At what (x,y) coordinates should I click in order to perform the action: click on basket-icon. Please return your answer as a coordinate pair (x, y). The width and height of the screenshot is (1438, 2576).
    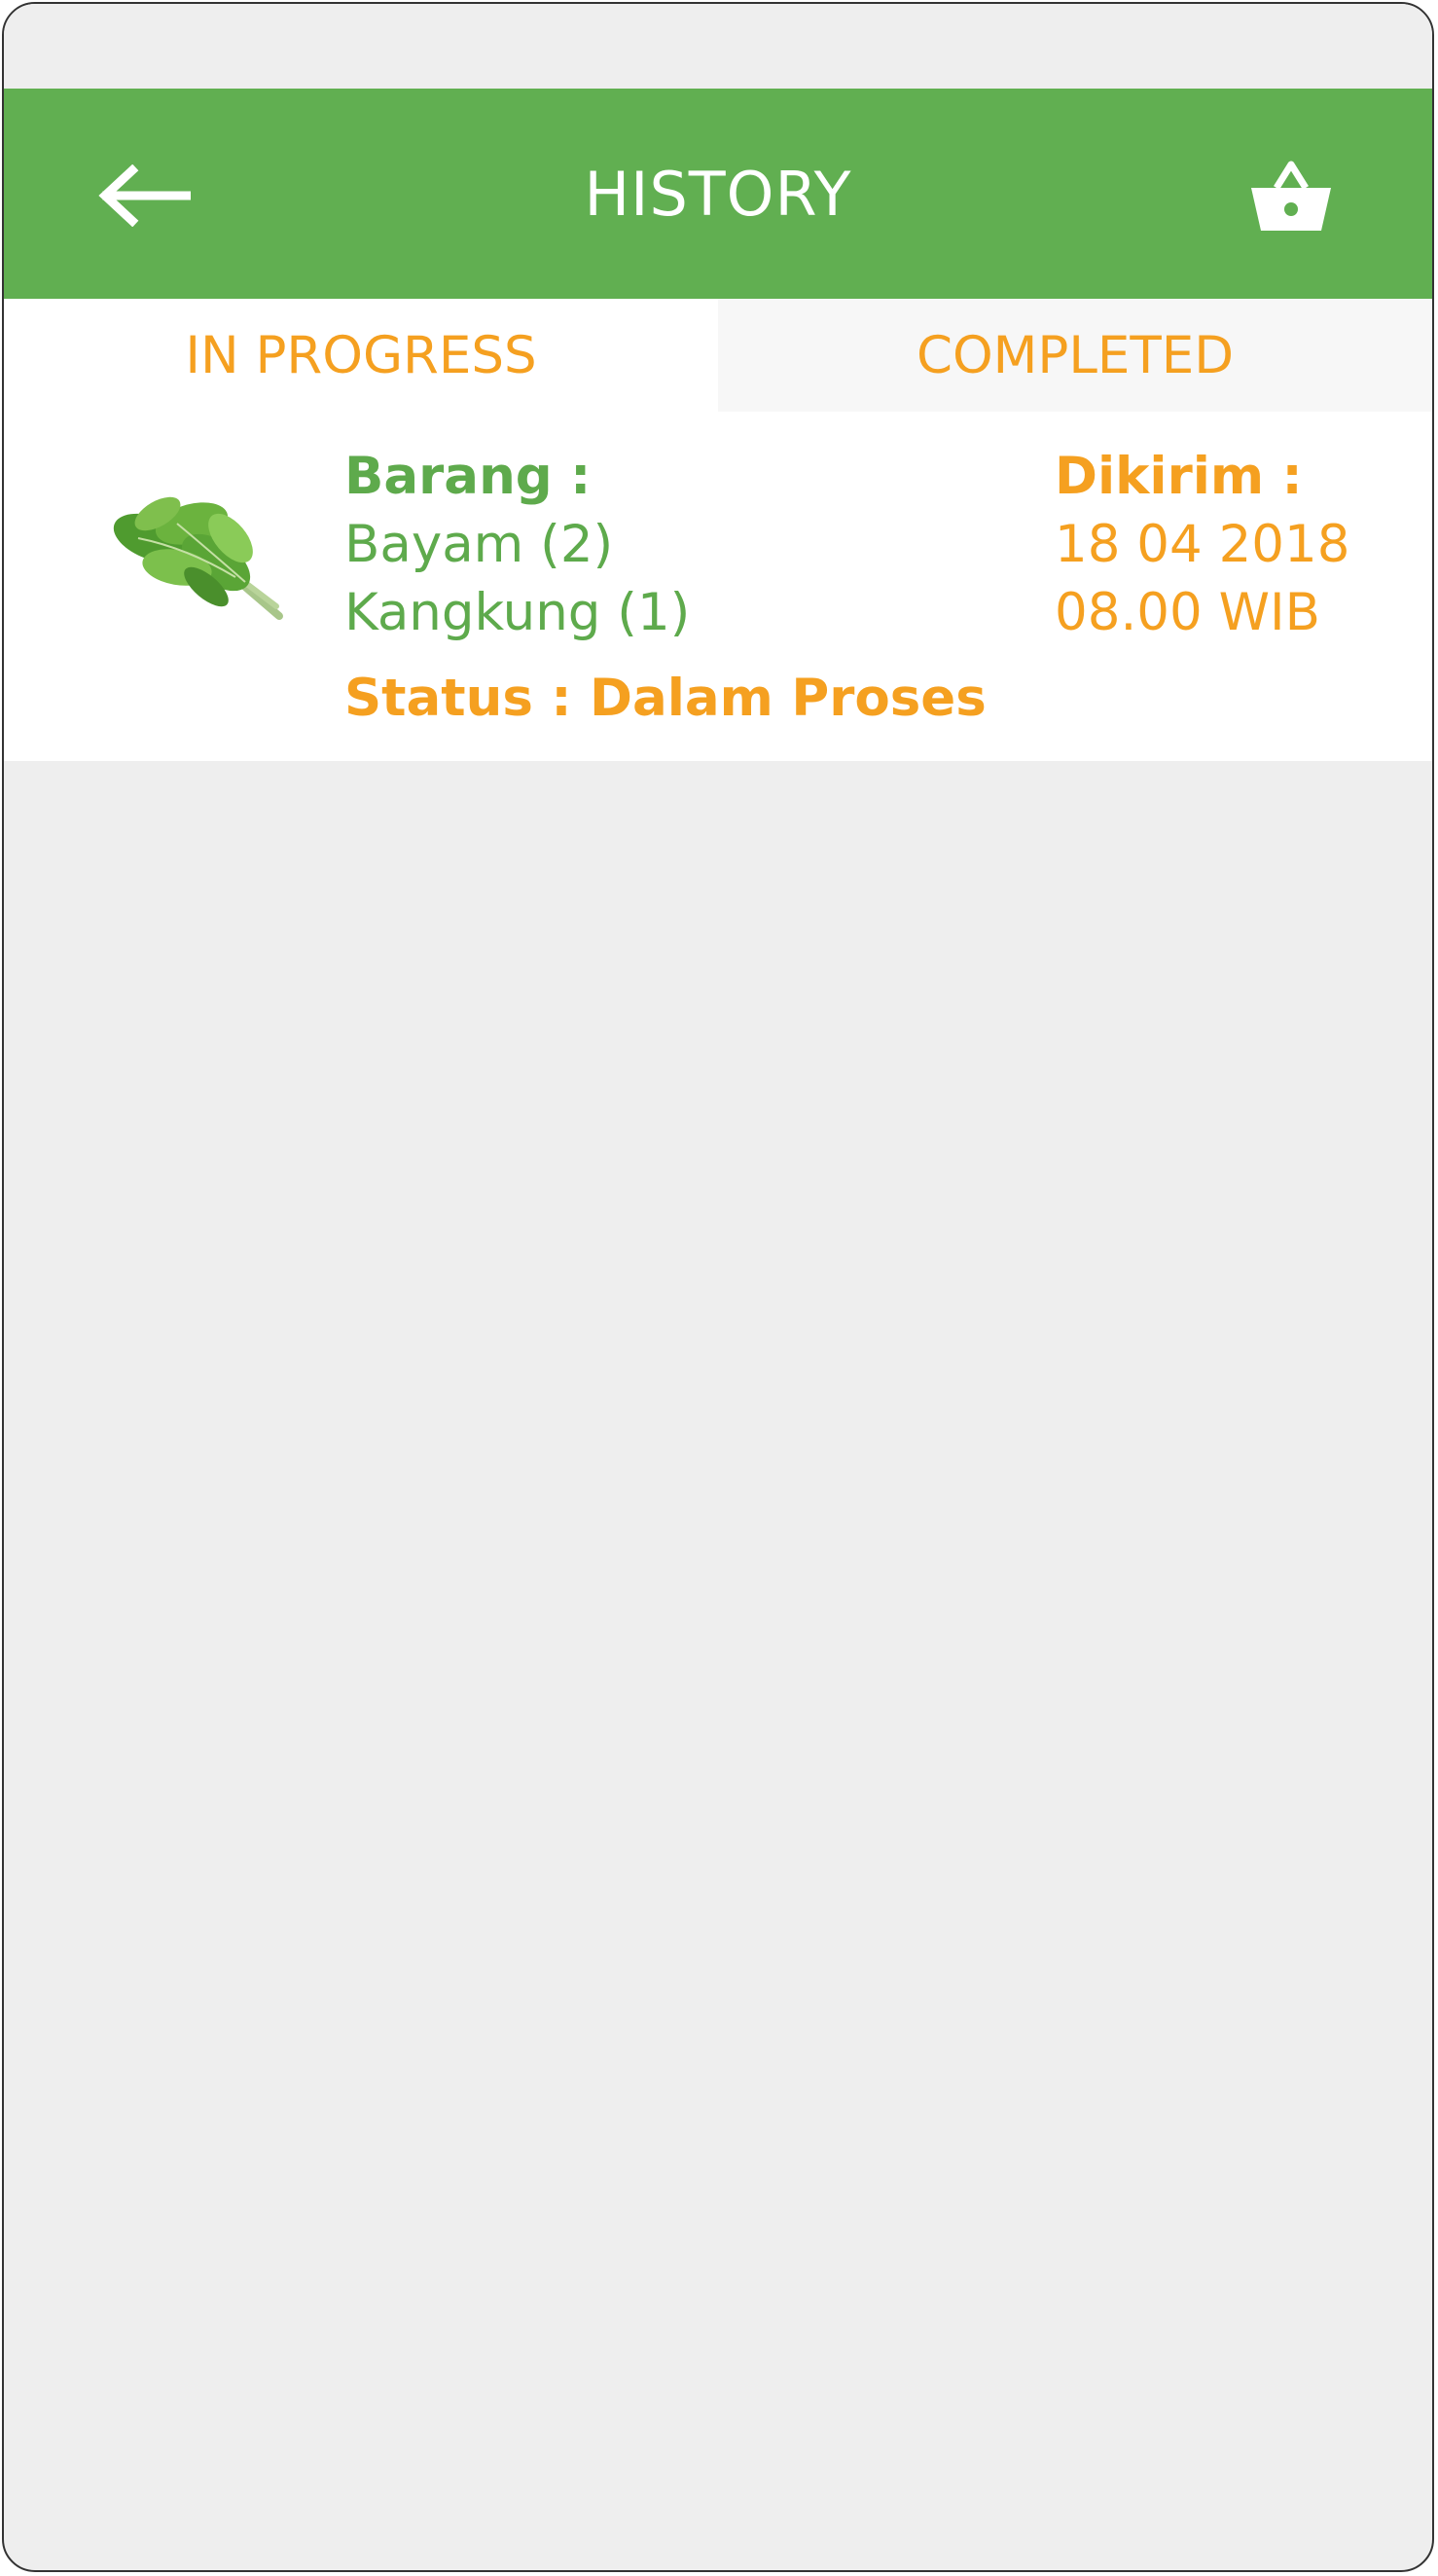
    Looking at the image, I should click on (1291, 196).